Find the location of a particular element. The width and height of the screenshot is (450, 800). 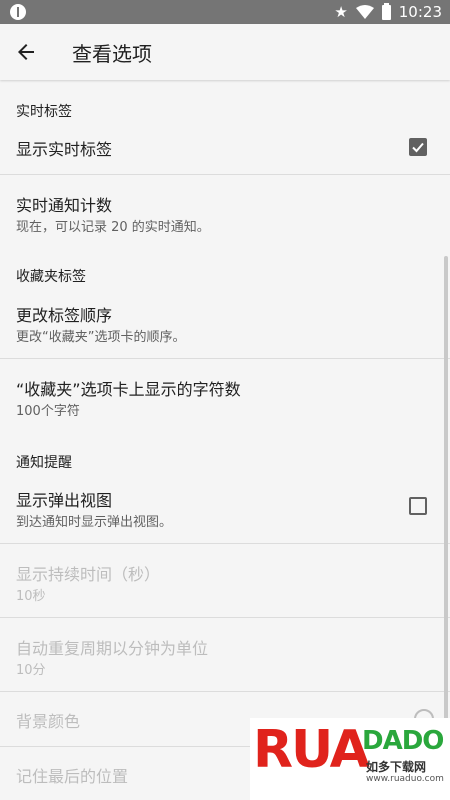

pref-title: 记住最后的位置 is located at coordinates (72, 776).